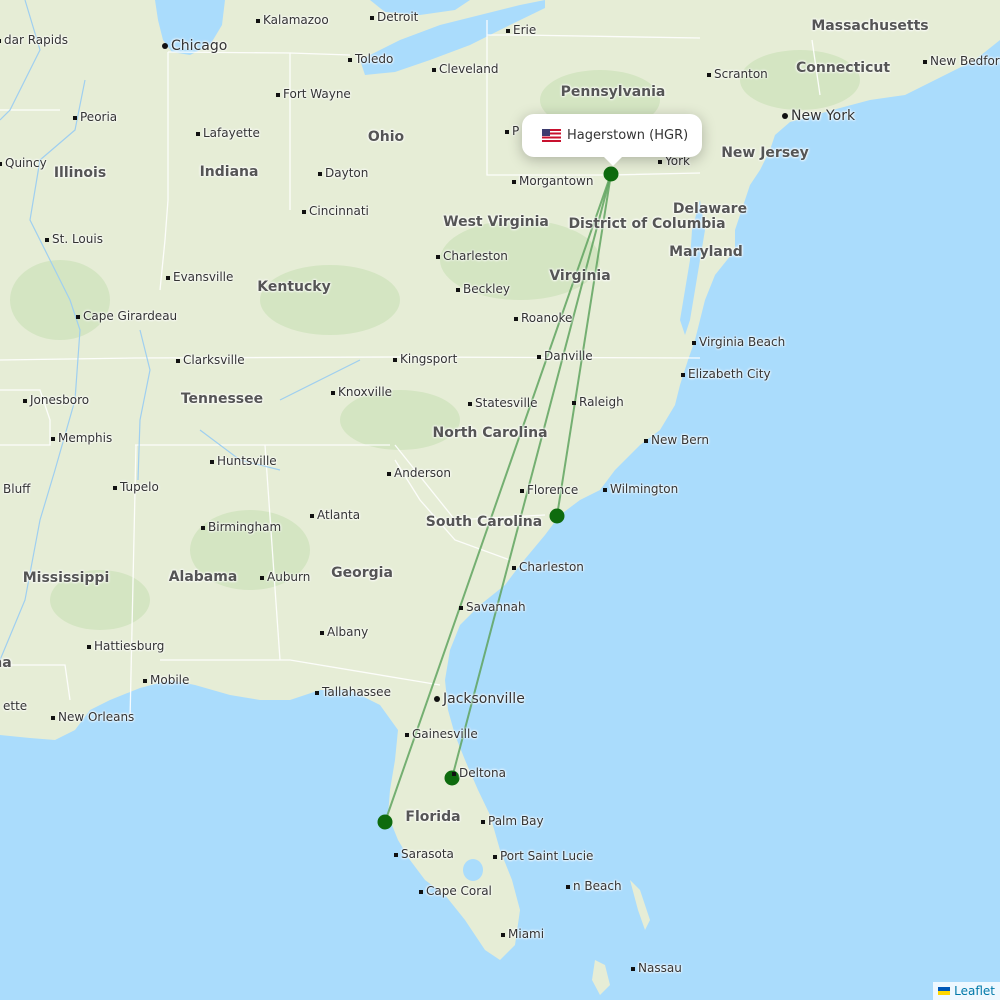  I want to click on route-line, so click(531, 476).